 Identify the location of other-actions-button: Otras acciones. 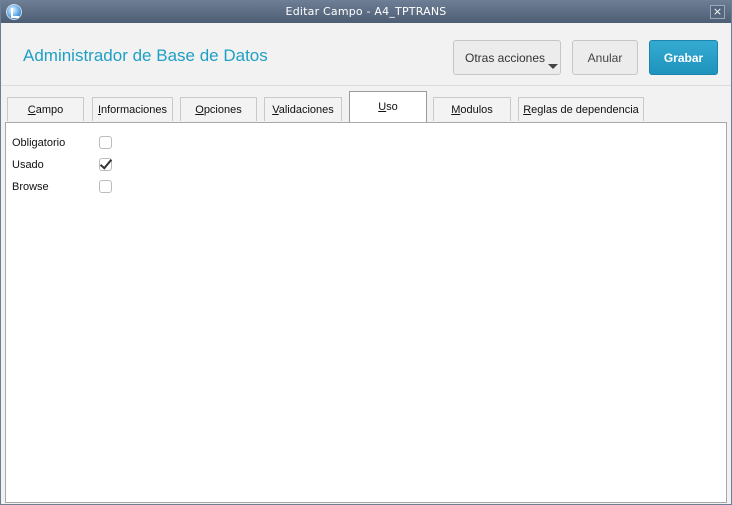
(507, 57).